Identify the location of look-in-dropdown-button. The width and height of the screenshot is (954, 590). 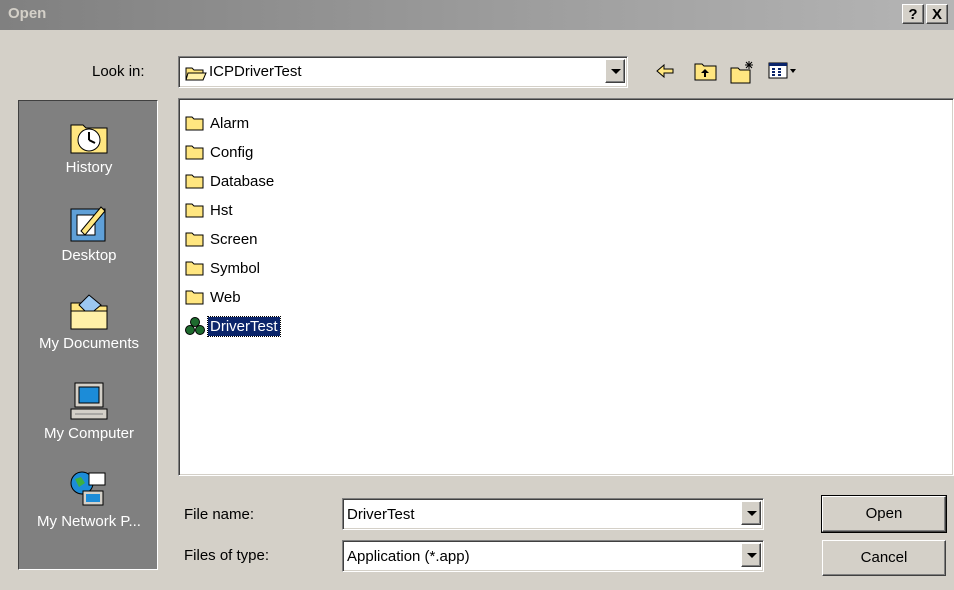
(615, 71).